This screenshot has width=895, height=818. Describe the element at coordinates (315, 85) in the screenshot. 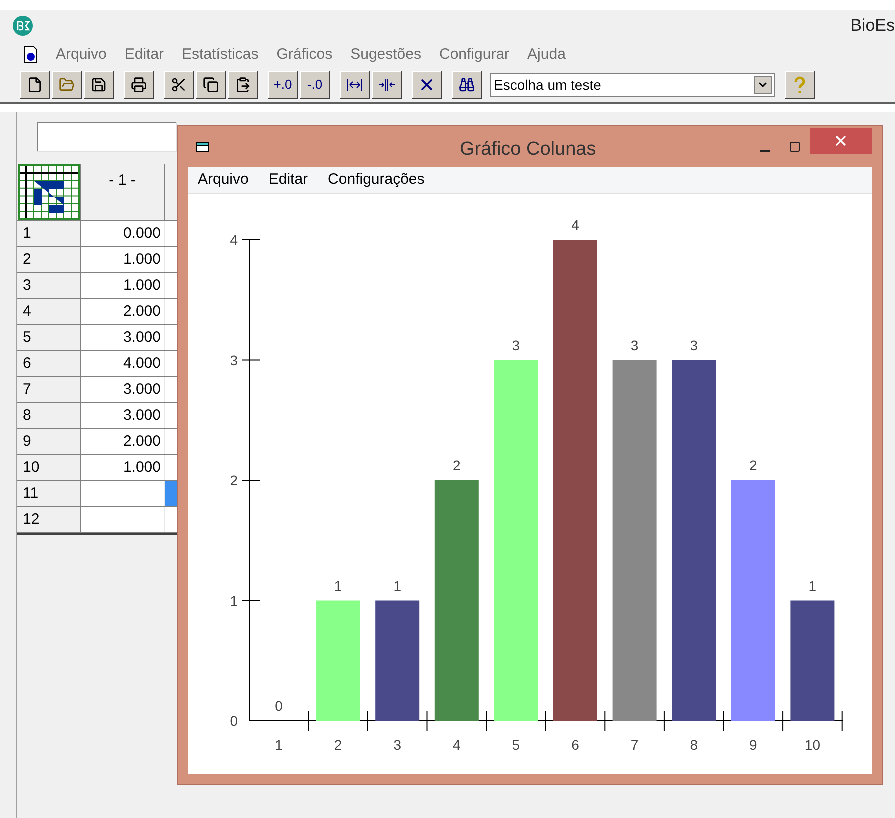

I see `decimal-button: -.0` at that location.